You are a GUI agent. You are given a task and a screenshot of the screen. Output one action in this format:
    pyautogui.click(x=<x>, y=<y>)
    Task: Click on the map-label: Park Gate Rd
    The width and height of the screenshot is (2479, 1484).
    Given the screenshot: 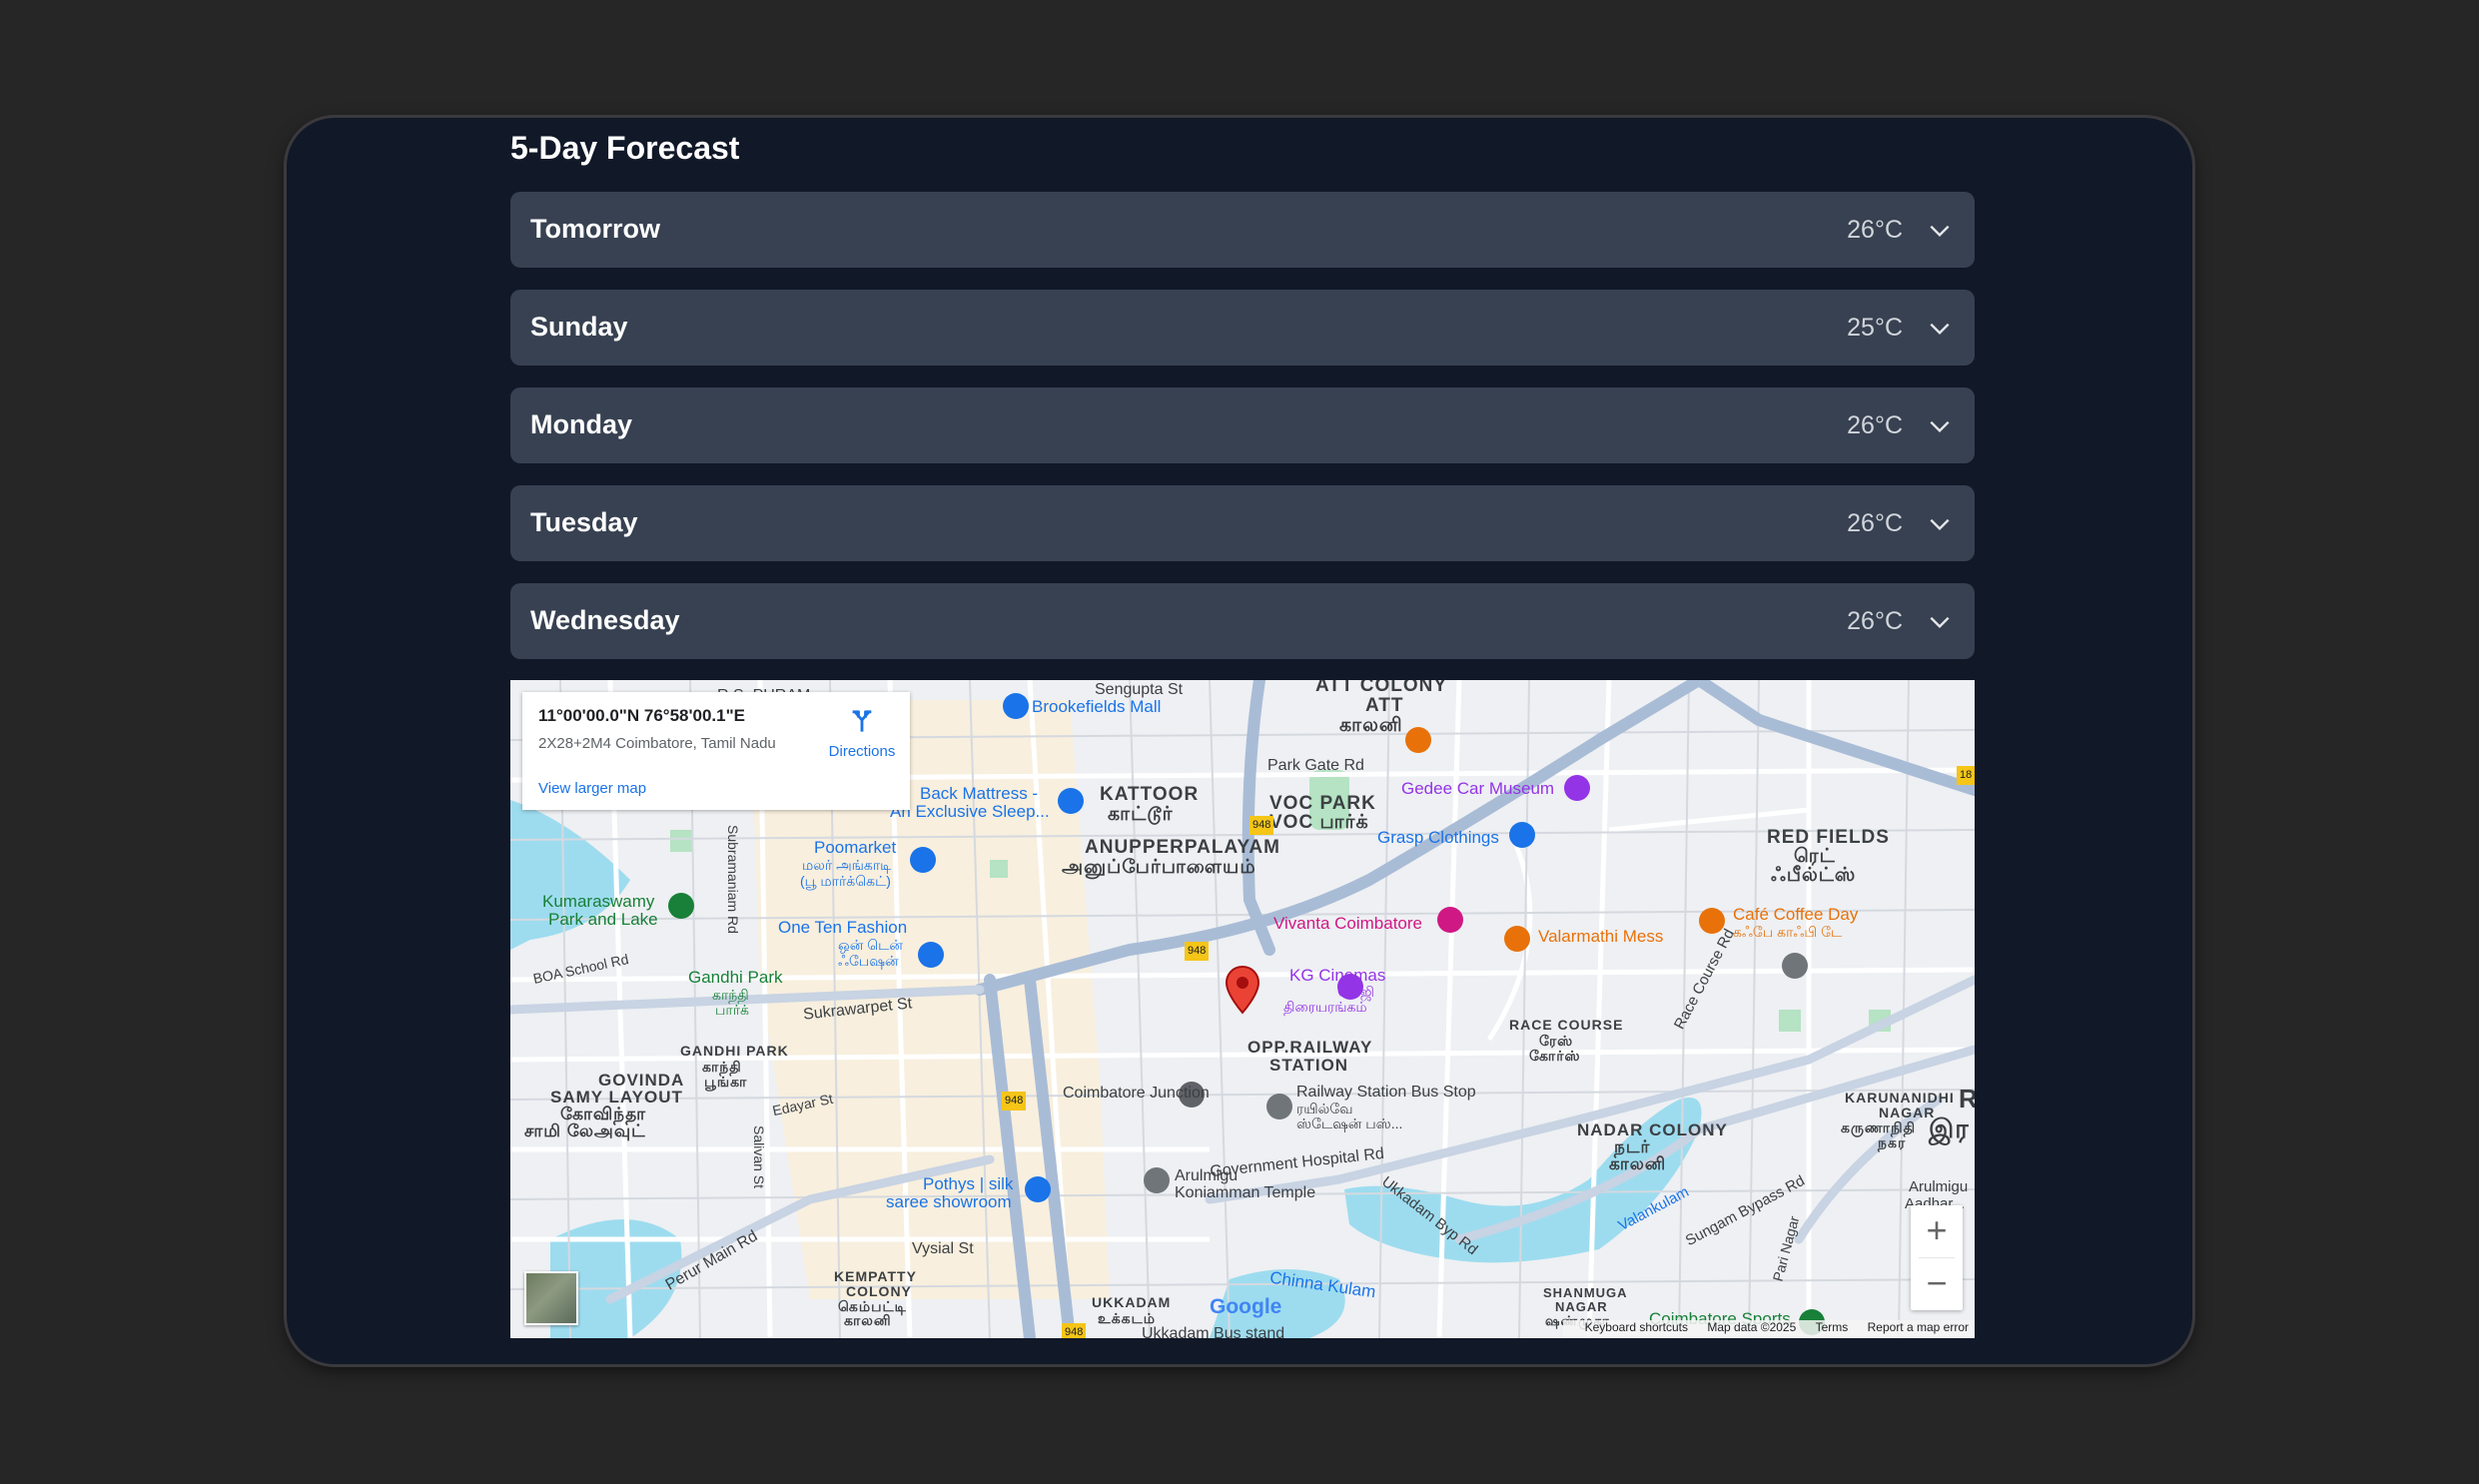 What is the action you would take?
    pyautogui.click(x=1315, y=765)
    